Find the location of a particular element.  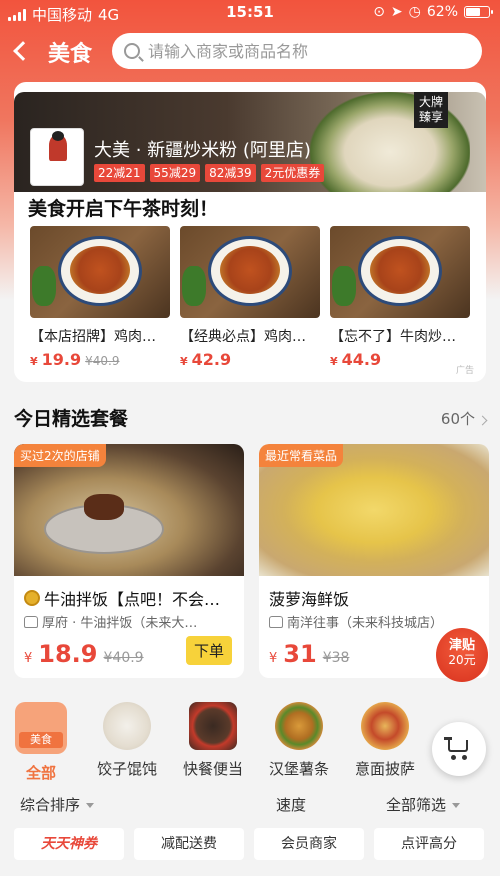

coupon-tag: 22减21 is located at coordinates (119, 173).